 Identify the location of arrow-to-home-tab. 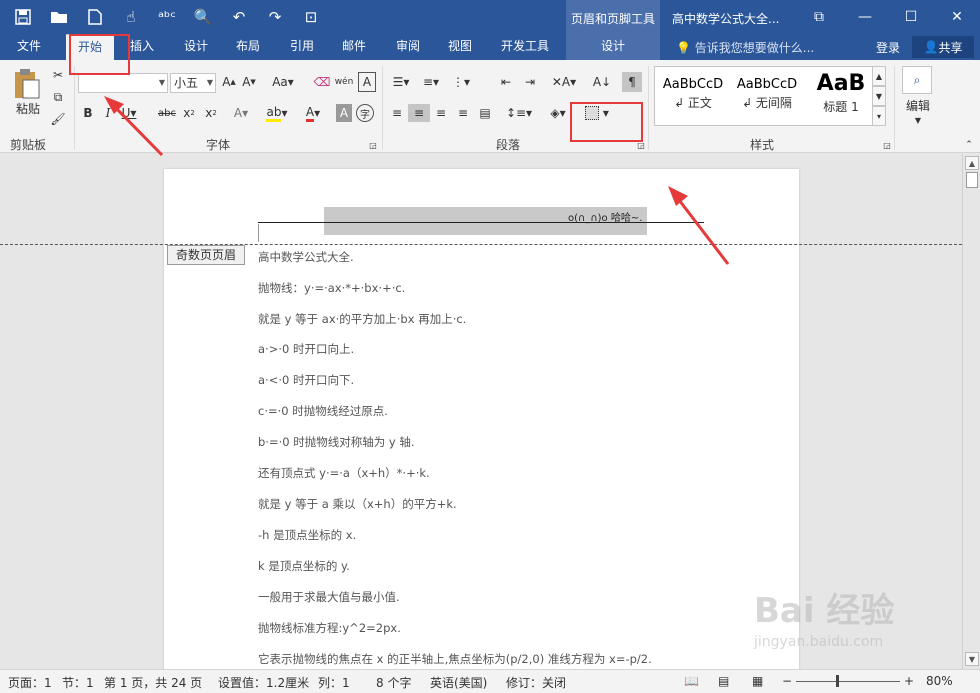
(134, 126).